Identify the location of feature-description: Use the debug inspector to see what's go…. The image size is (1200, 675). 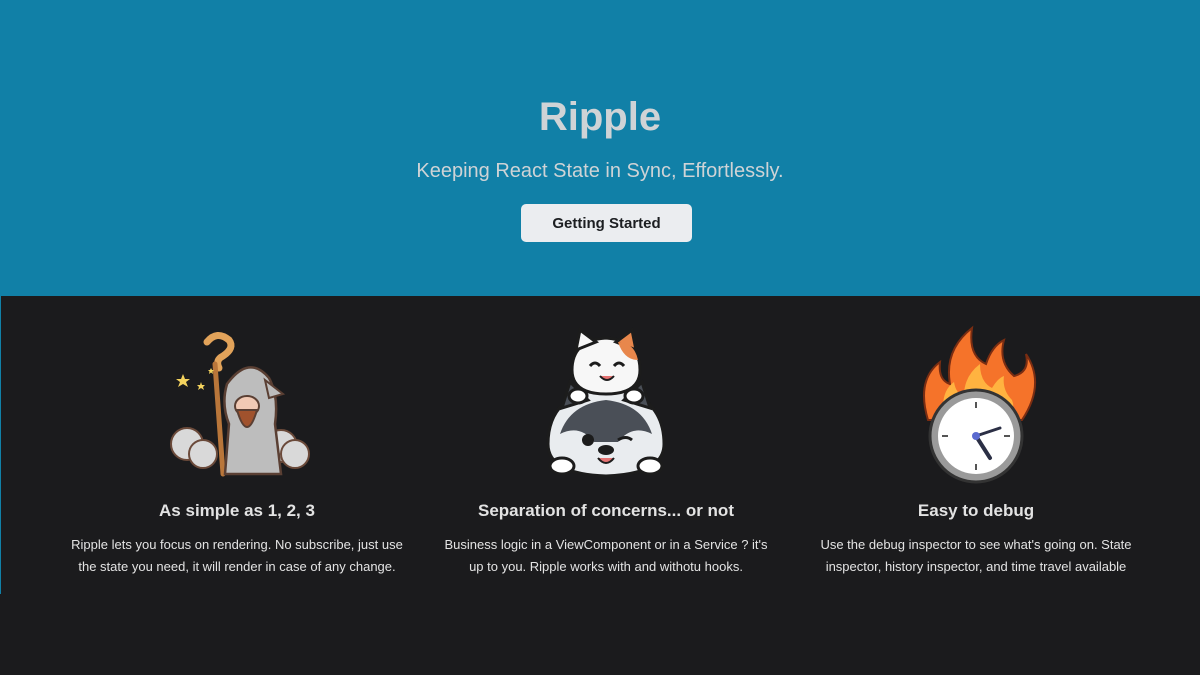
(976, 555).